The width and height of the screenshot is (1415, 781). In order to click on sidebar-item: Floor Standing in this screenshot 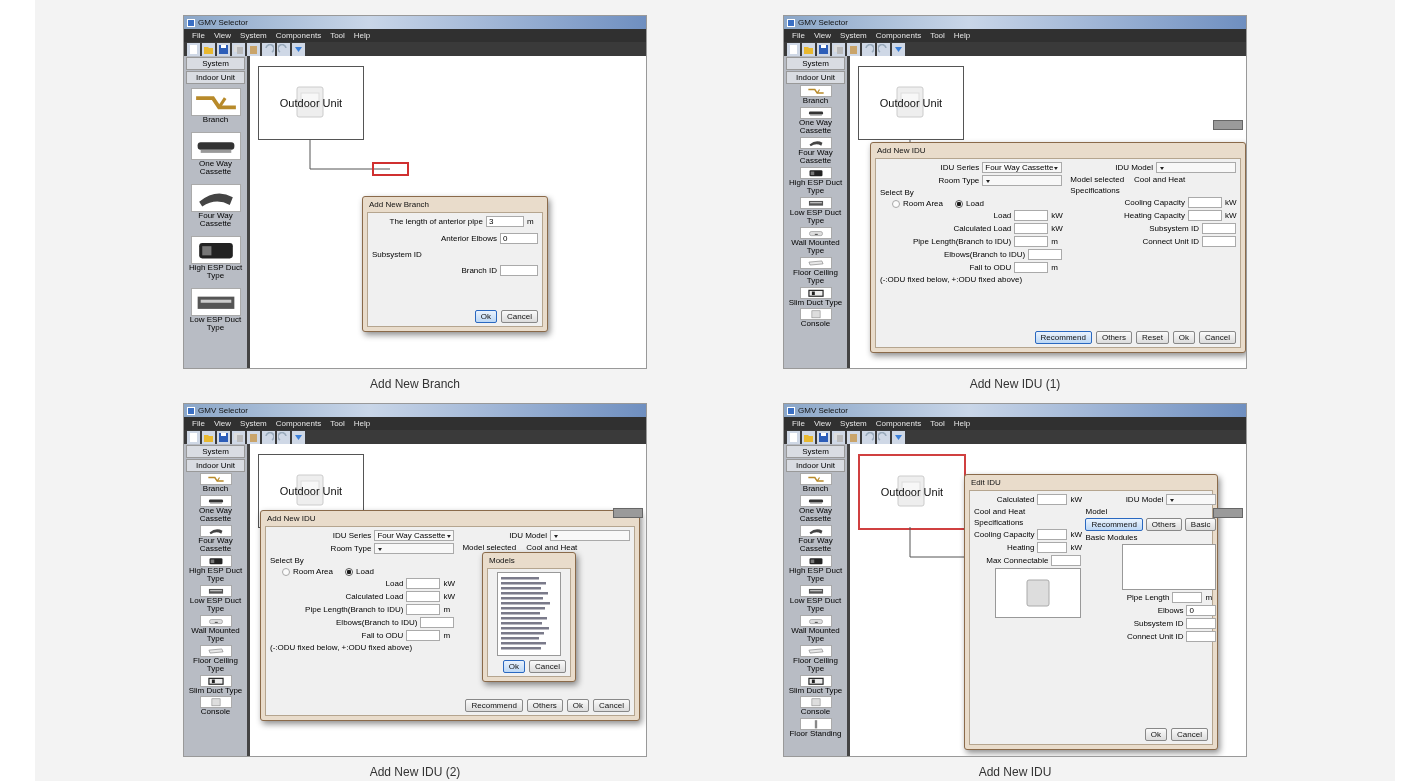, I will do `click(815, 727)`.